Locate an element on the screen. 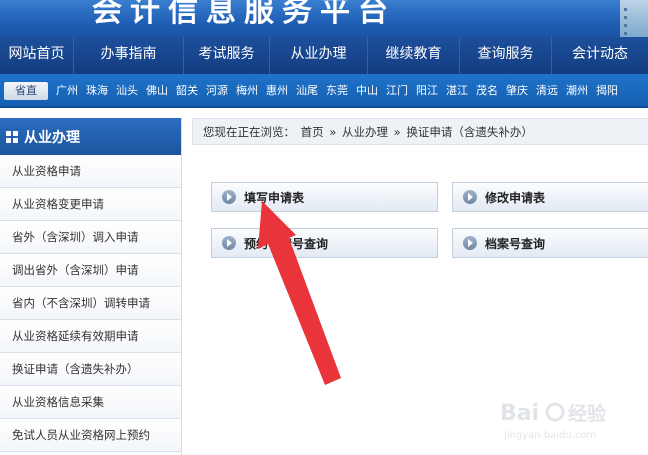 The width and height of the screenshot is (648, 455). city-link: 揭阳 is located at coordinates (607, 91).